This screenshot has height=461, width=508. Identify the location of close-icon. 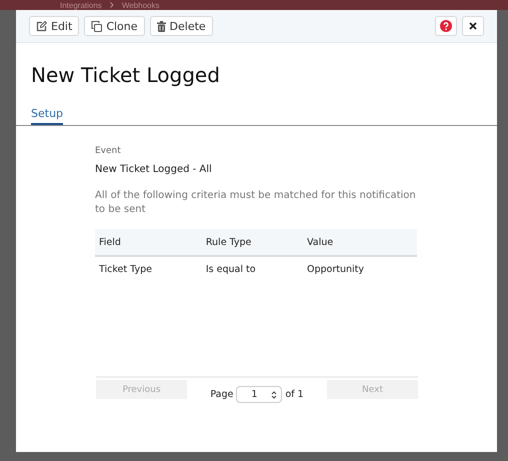
(473, 26).